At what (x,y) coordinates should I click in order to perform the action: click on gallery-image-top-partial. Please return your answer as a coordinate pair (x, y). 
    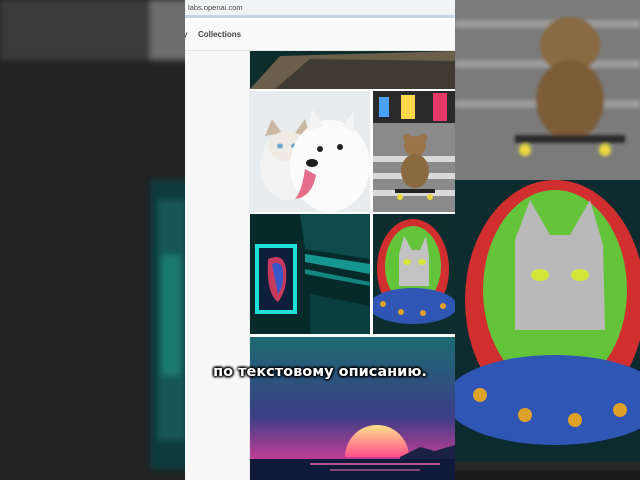
    Looking at the image, I should click on (352, 70).